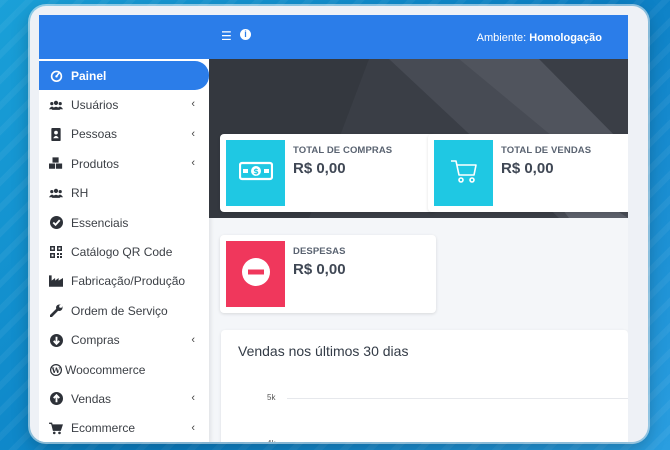 This screenshot has height=450, width=670. I want to click on card-total-vendas: TOTAL DE VENDAS R$ 0,00, so click(528, 173).